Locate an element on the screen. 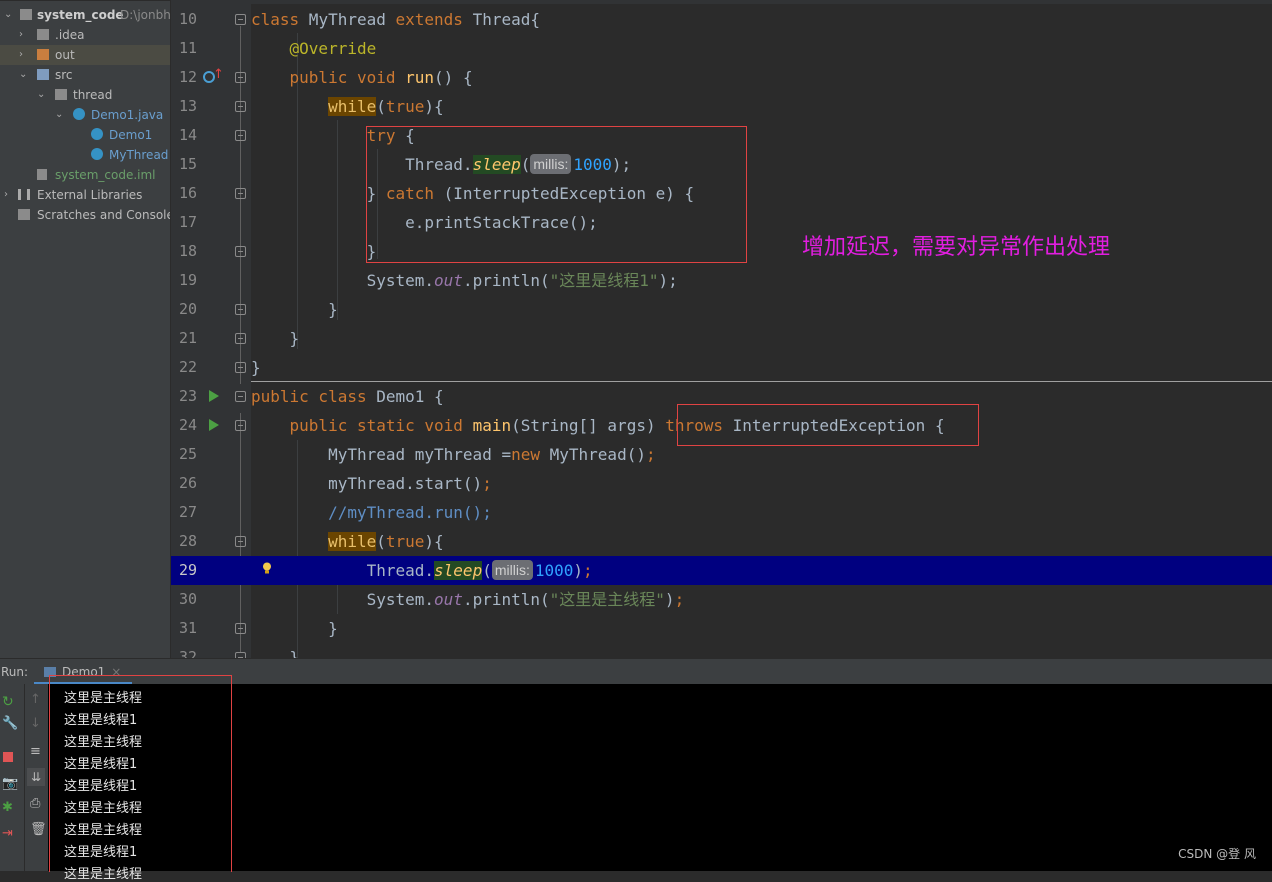  scroll-end-icon: ⇊ is located at coordinates (36, 777).